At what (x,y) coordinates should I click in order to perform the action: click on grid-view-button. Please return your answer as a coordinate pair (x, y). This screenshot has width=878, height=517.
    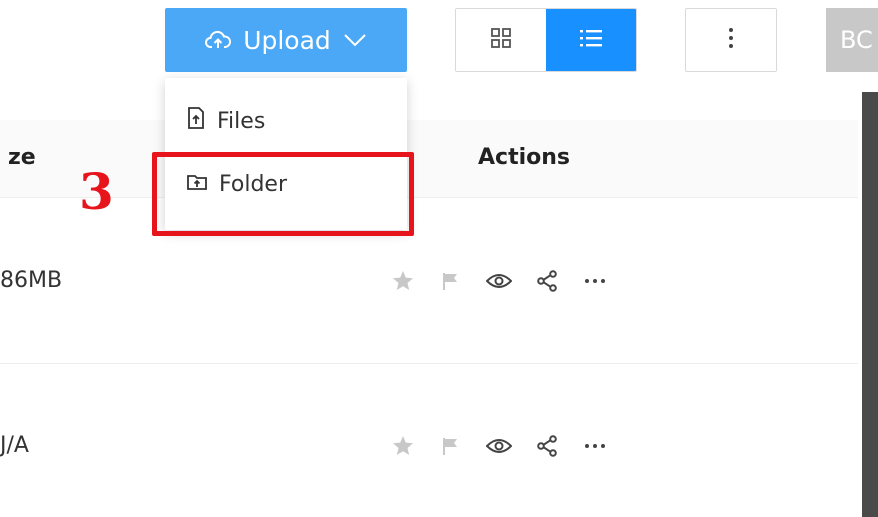
    Looking at the image, I should click on (501, 40).